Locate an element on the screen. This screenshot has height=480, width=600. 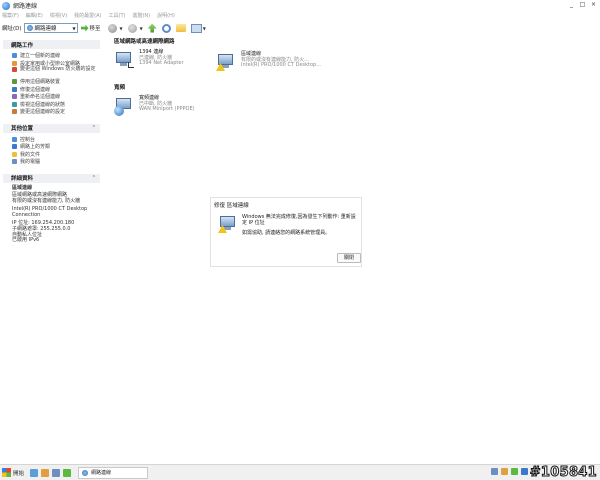
forward-button: ▼ is located at coordinates (135, 28).